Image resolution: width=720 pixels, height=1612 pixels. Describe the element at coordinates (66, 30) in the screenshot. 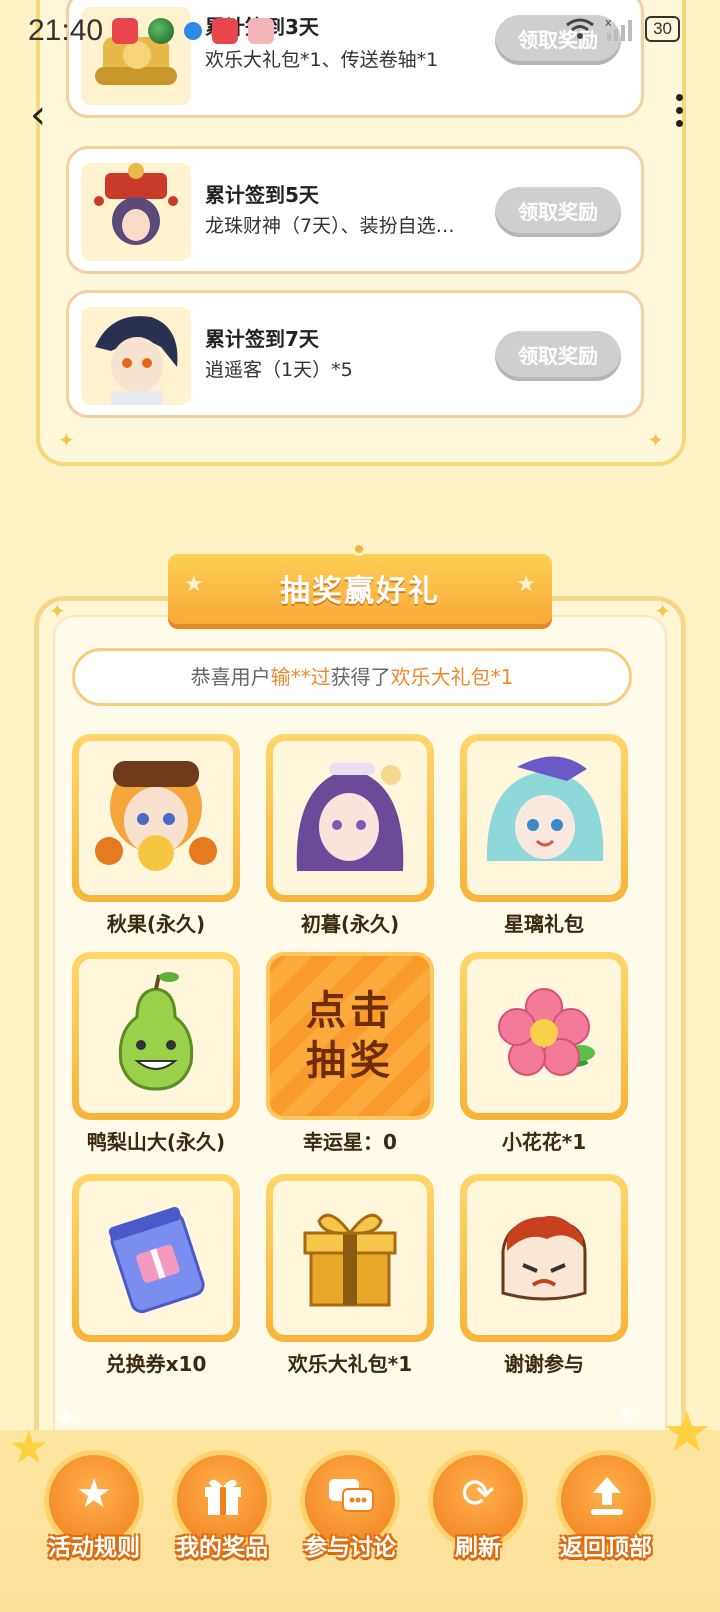

I see `status-time: 21:40` at that location.